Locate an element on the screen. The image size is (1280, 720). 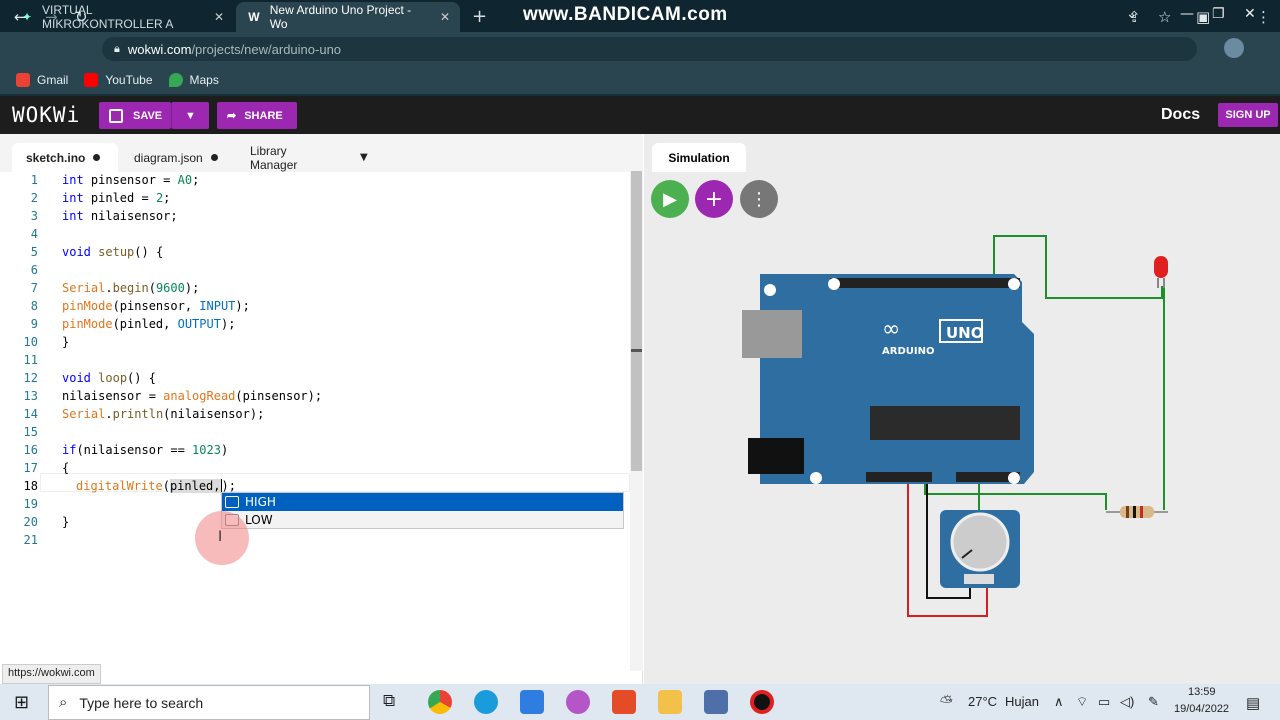
url-host: wokwi.com is located at coordinates (159, 49).